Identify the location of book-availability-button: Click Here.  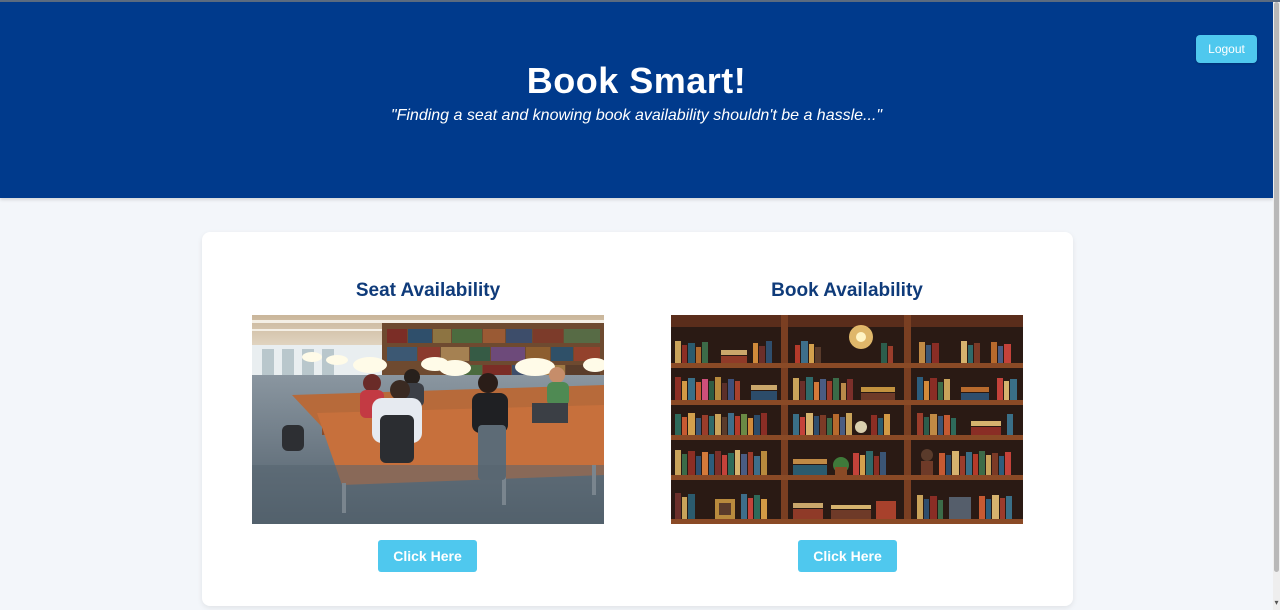
(847, 556).